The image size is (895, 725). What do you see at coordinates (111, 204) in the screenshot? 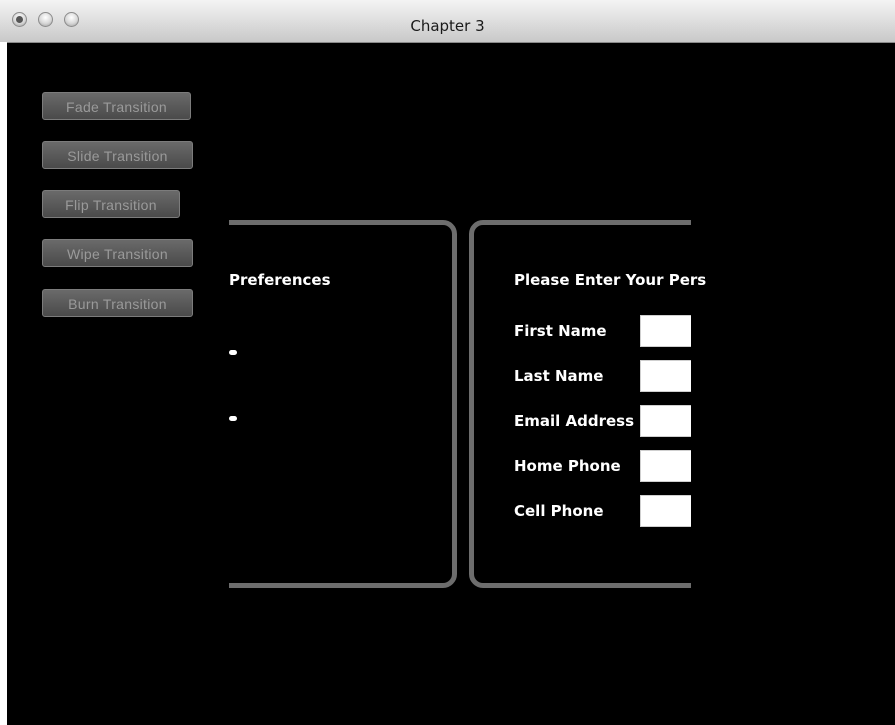
I see `flip-transition-button: Flip Transition` at bounding box center [111, 204].